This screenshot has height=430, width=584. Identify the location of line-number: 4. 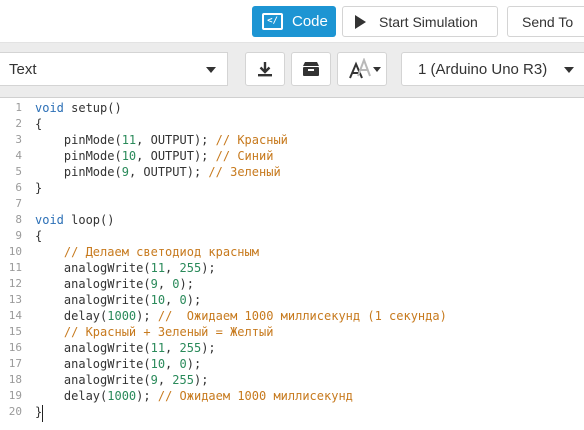
(18, 155).